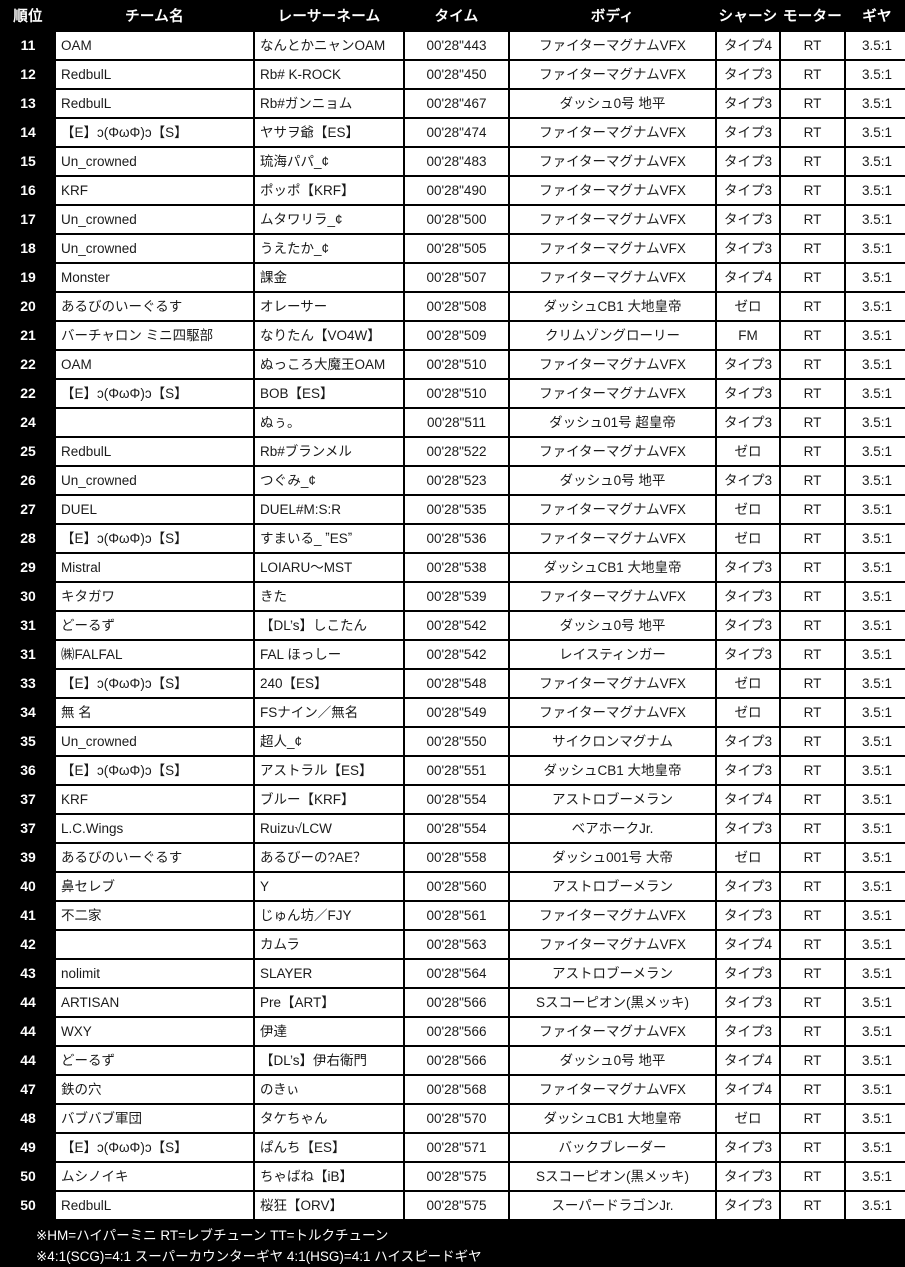  Describe the element at coordinates (748, 16) in the screenshot. I see `column-header-chassis: シャーシ` at that location.